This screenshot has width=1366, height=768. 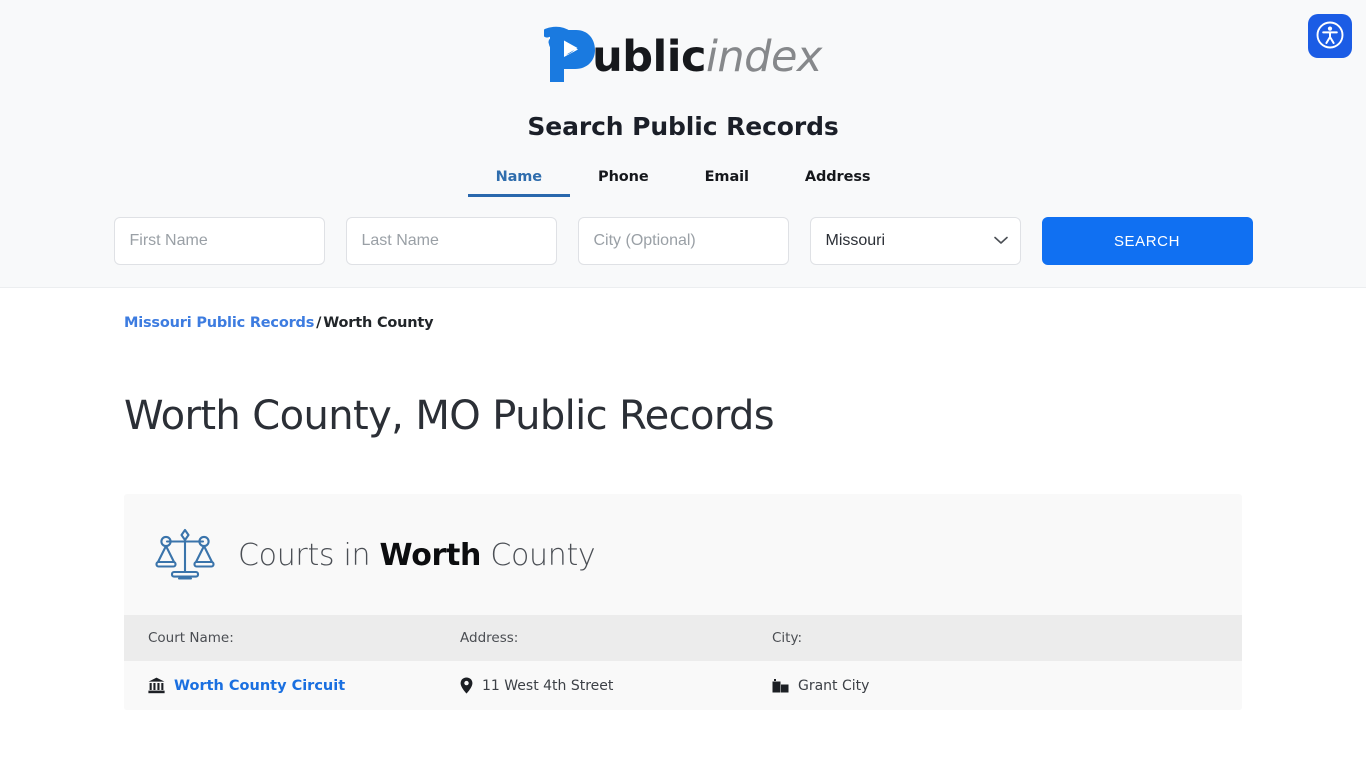 I want to click on cell-address: 11 West 4th Street, so click(x=616, y=685).